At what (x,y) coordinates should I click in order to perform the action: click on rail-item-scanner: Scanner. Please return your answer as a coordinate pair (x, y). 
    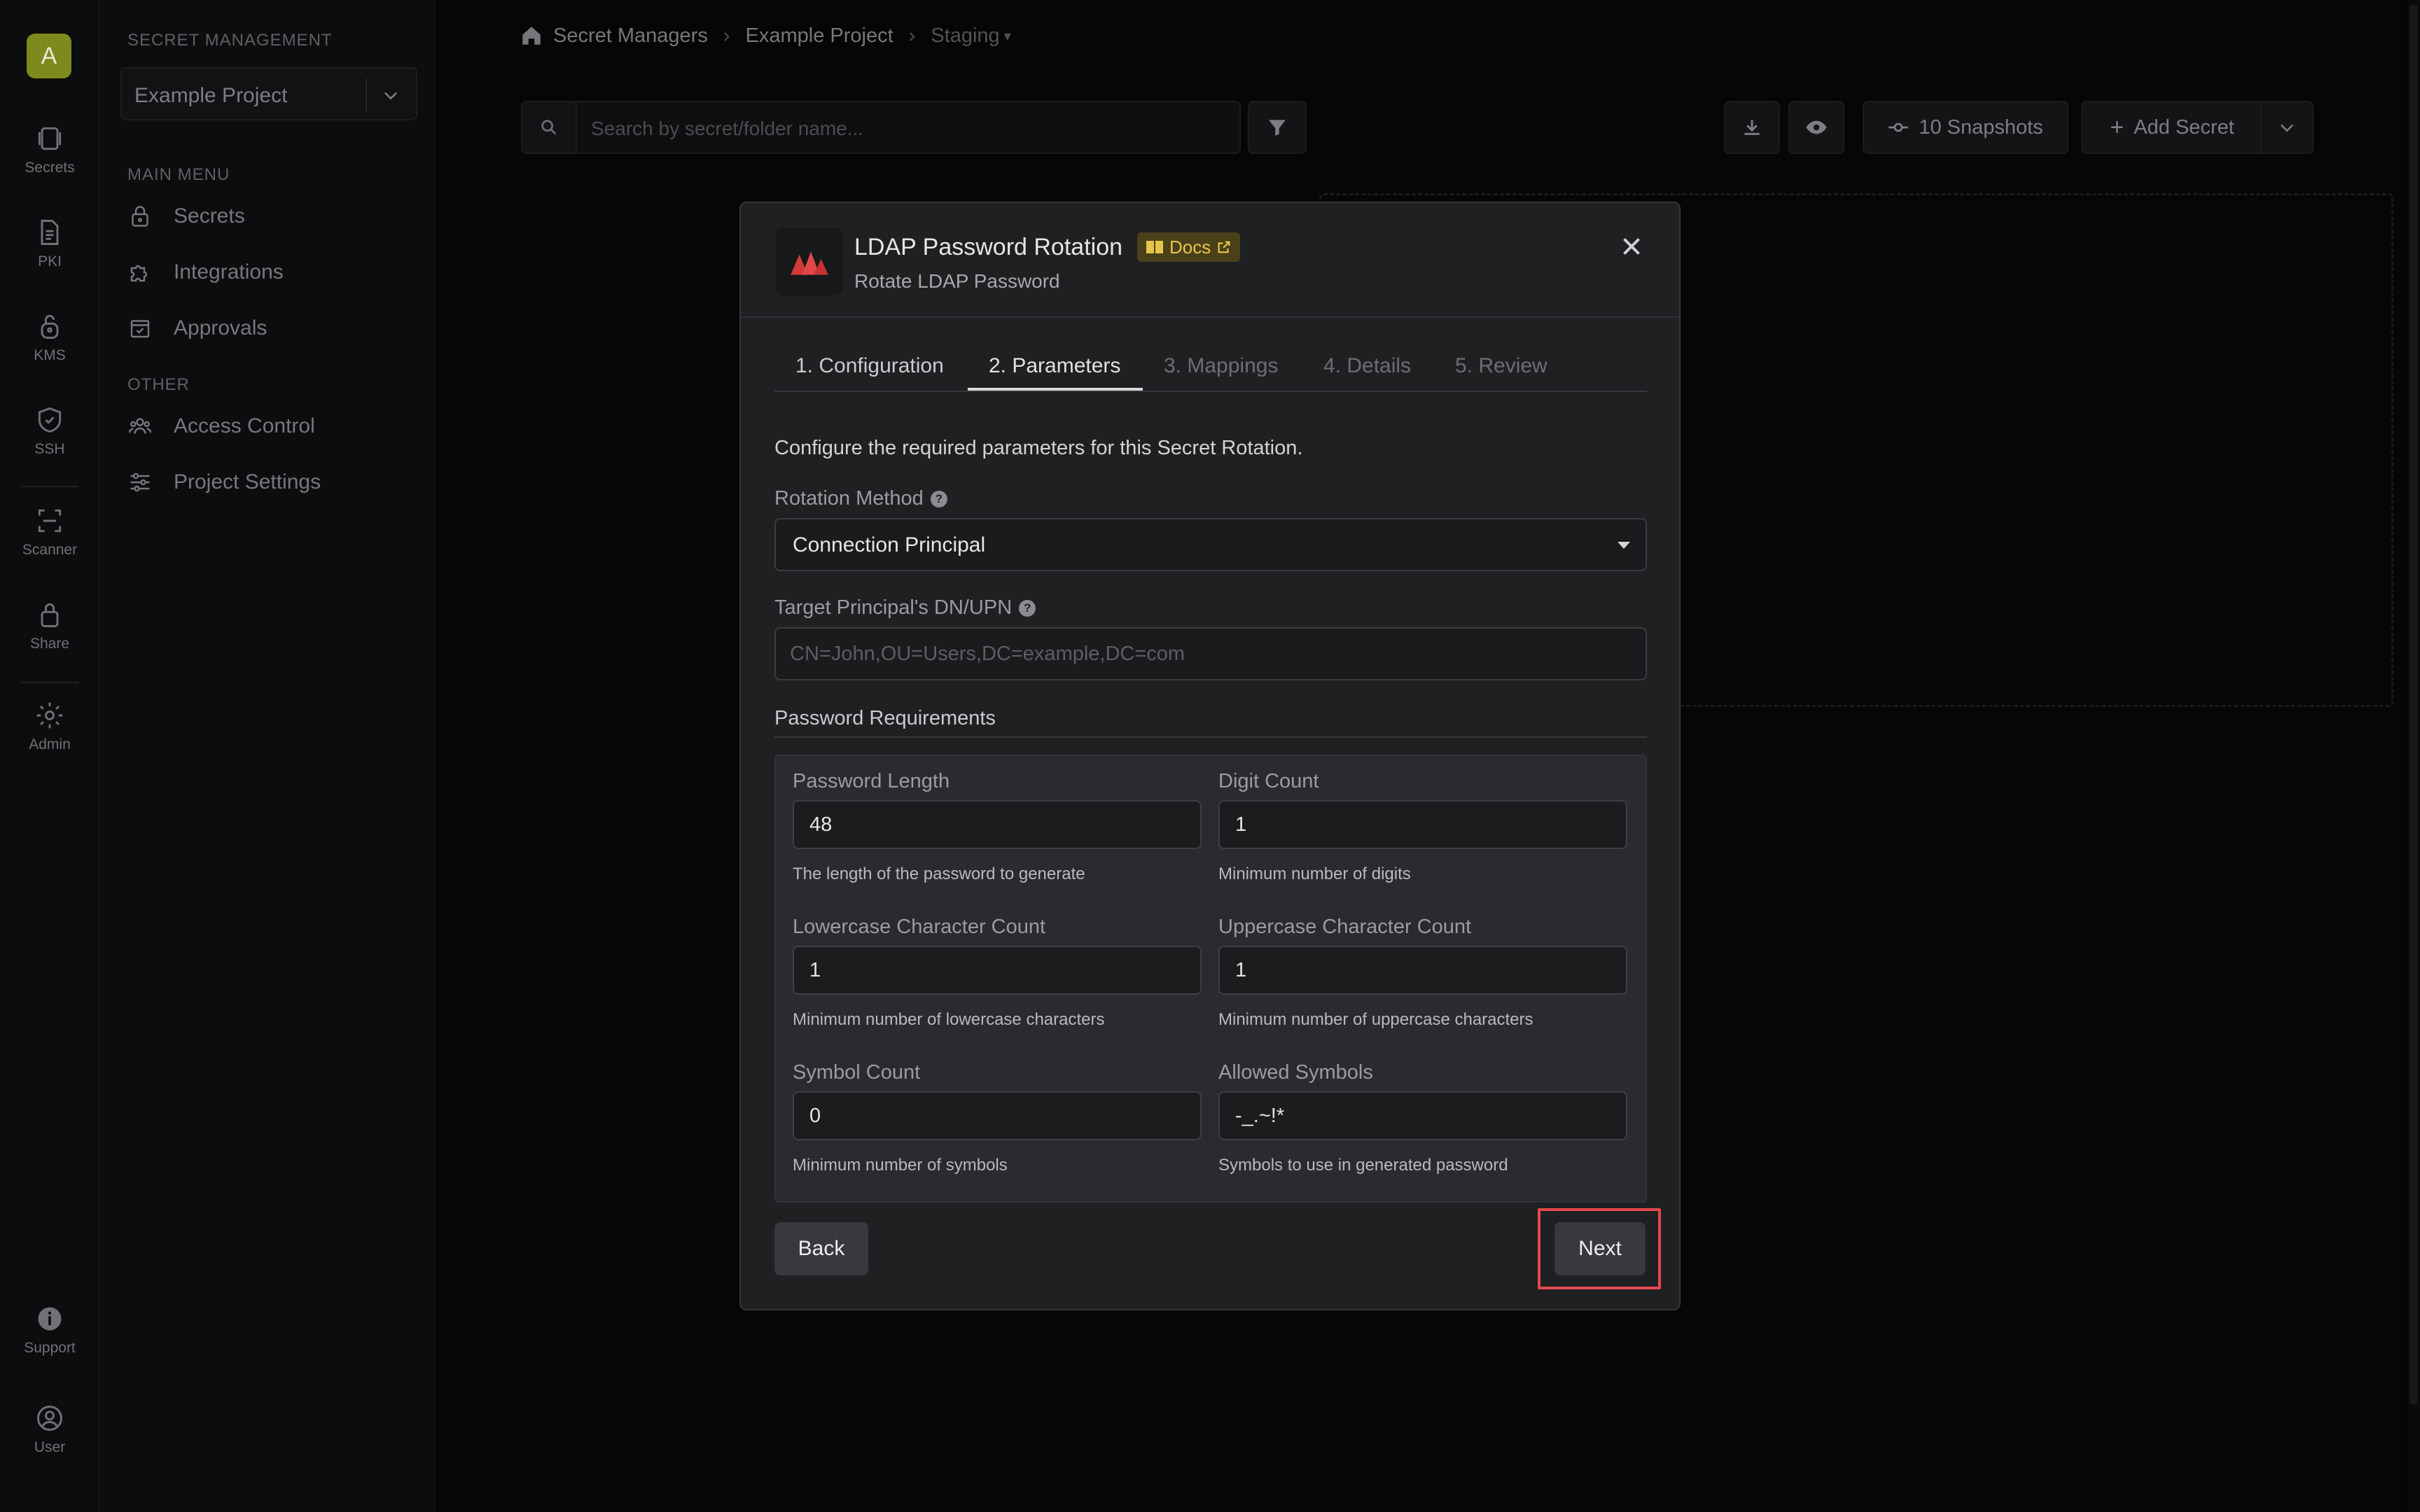
    Looking at the image, I should click on (49, 532).